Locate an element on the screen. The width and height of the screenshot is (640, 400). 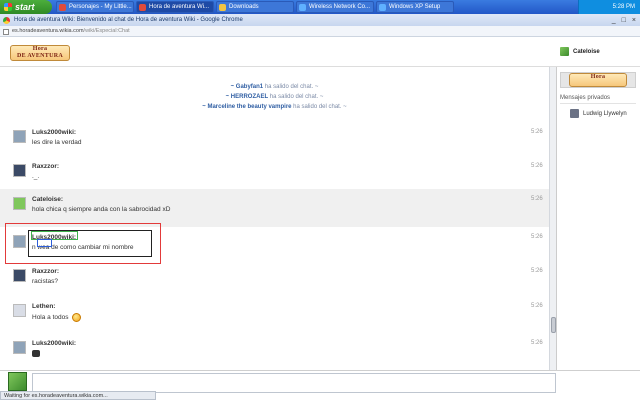
self-avatar is located at coordinates (17, 381).